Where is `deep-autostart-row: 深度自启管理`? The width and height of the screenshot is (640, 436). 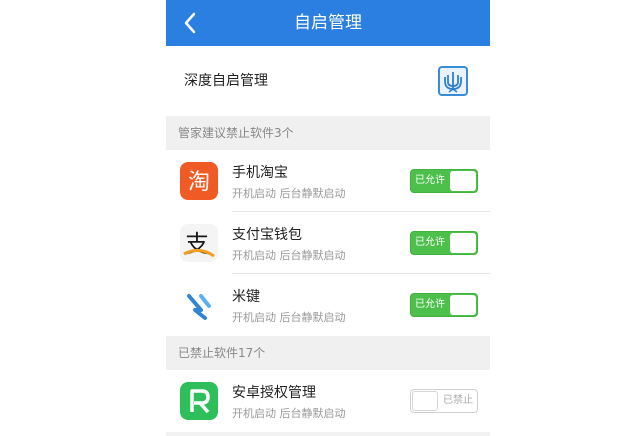 deep-autostart-row: 深度自启管理 is located at coordinates (328, 81).